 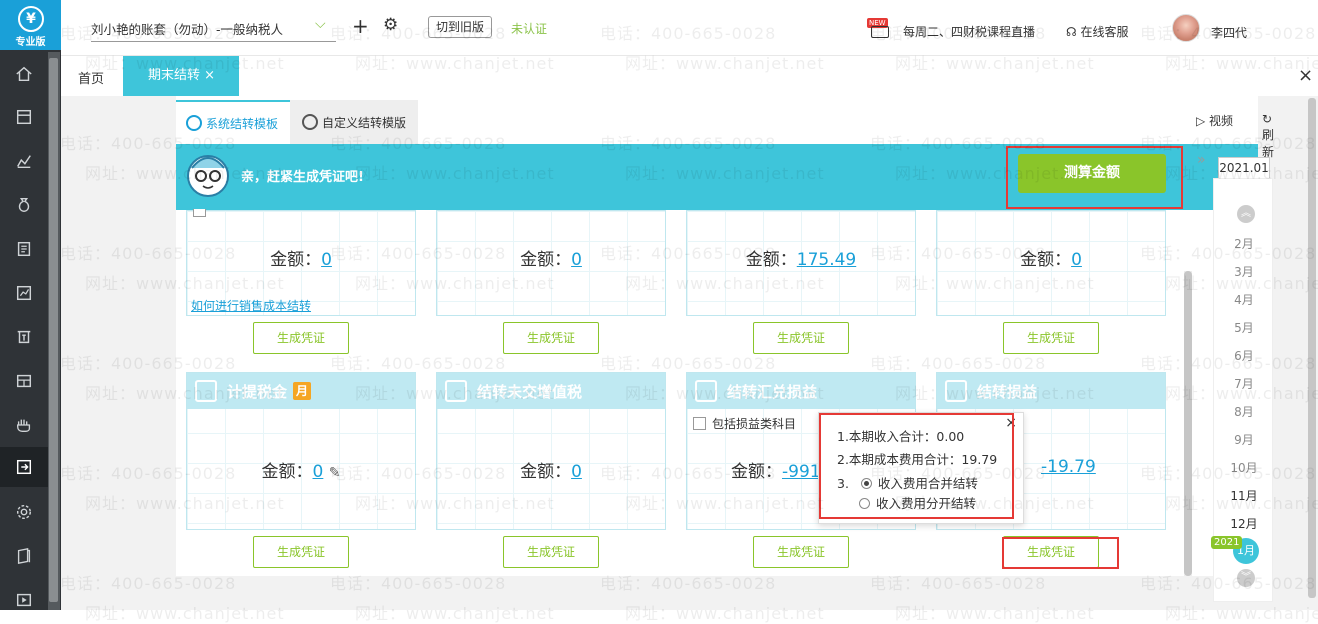 What do you see at coordinates (706, 391) in the screenshot?
I see `clipboard-icon` at bounding box center [706, 391].